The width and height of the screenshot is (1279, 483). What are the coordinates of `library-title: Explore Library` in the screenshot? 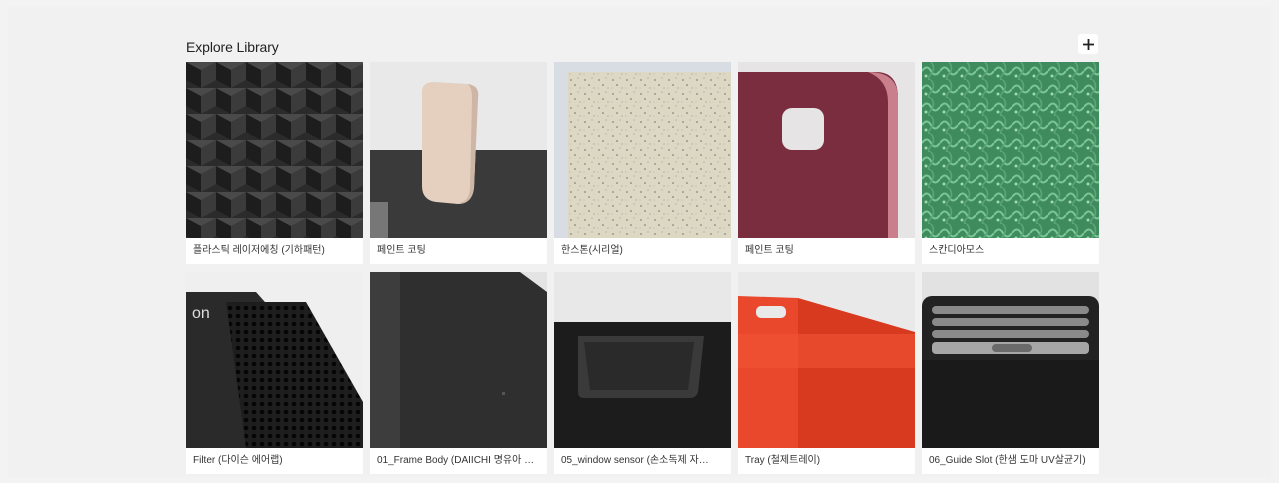 It's located at (232, 47).